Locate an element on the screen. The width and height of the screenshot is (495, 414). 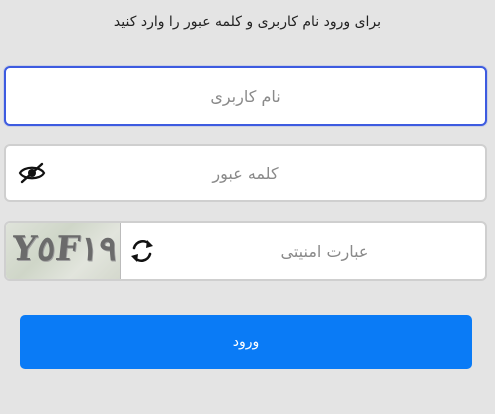
password-field-container is located at coordinates (245, 173).